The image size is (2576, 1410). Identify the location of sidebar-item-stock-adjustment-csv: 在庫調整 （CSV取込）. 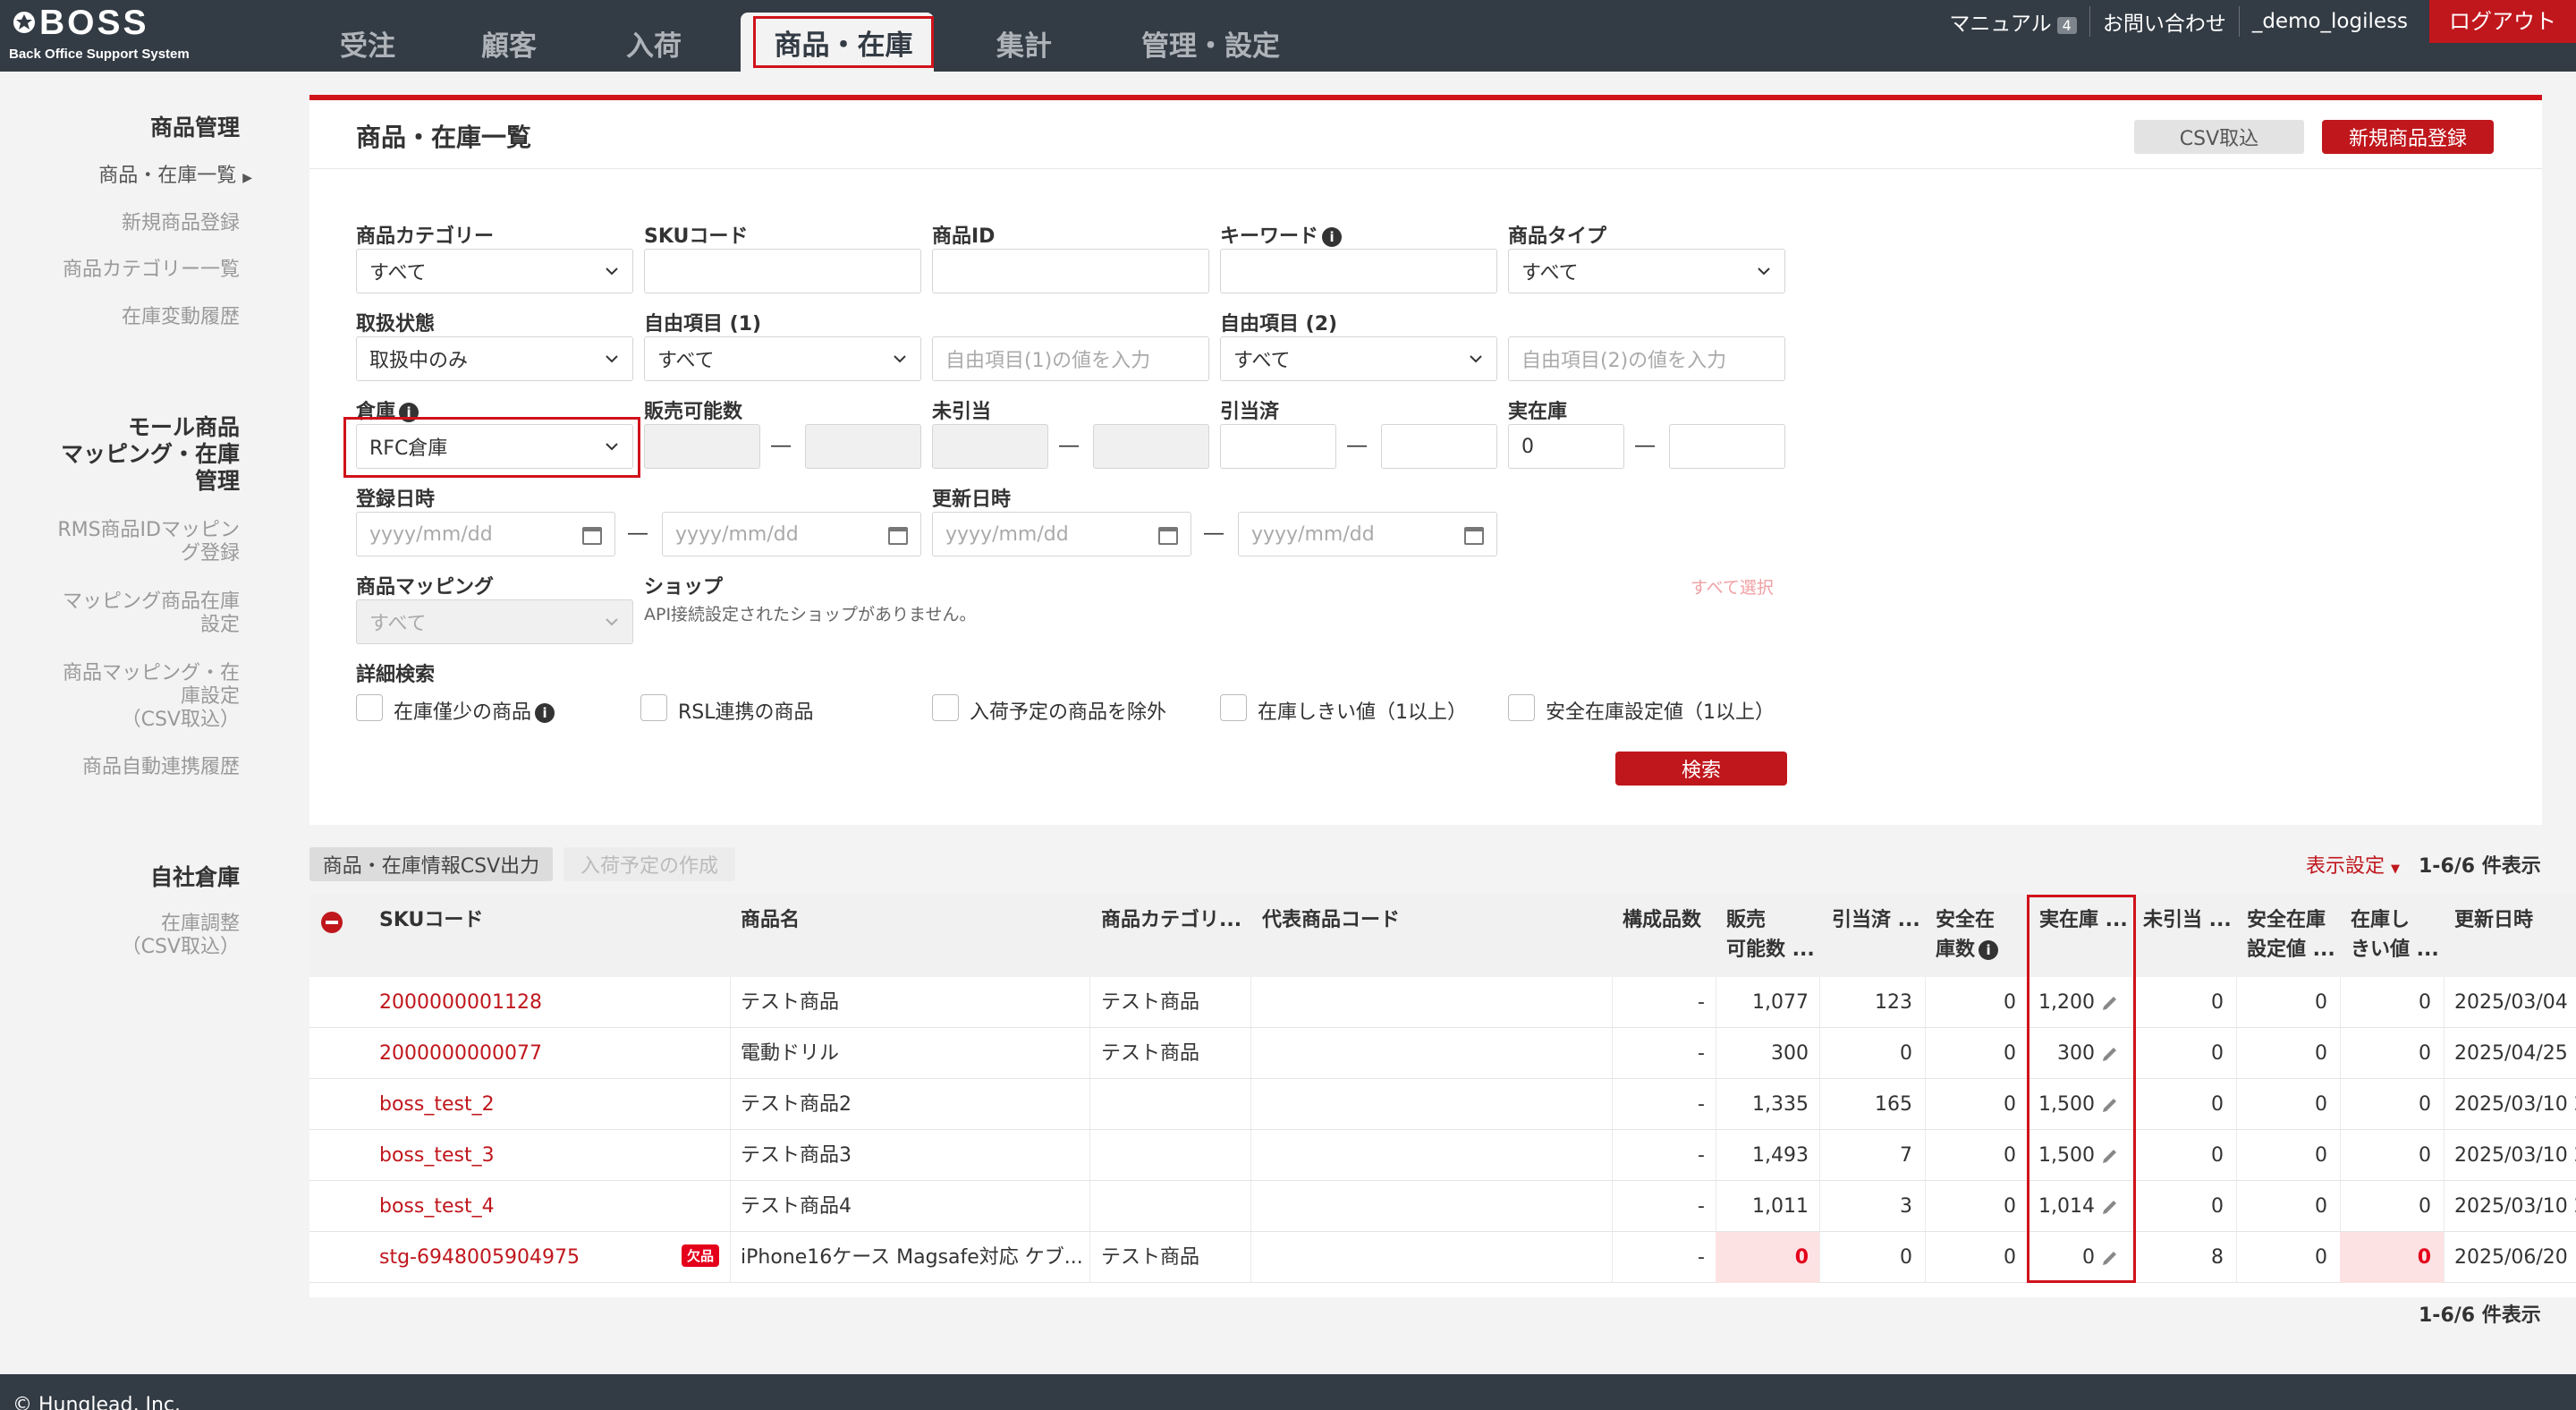
(181, 936).